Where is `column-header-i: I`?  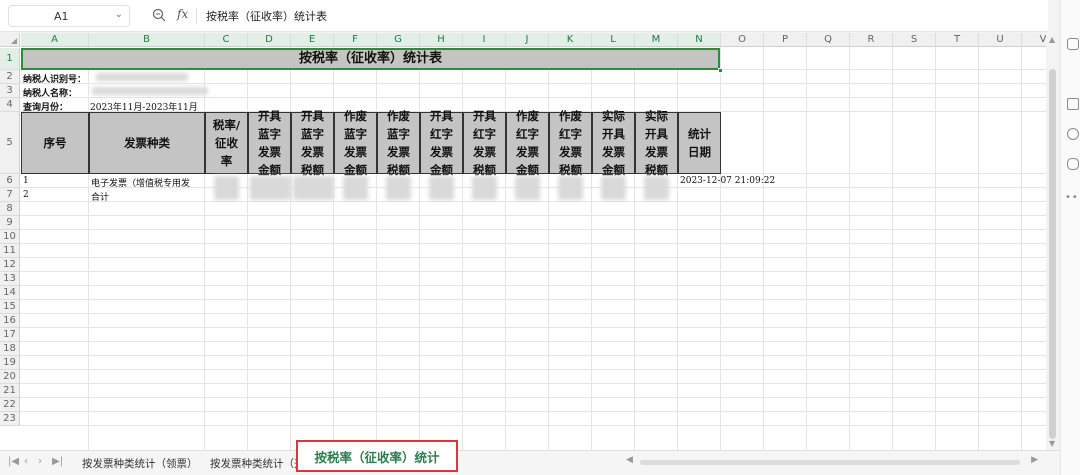
column-header-i: I is located at coordinates (484, 40).